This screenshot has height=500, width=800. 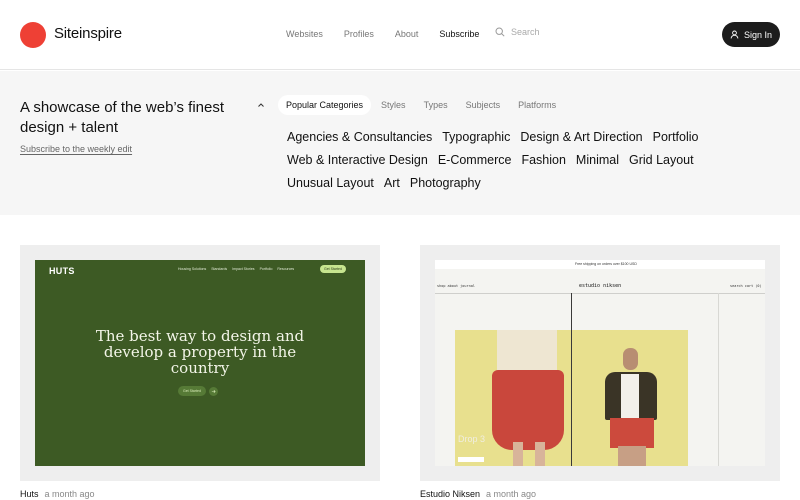 What do you see at coordinates (29, 494) in the screenshot?
I see `card-site-name: Huts` at bounding box center [29, 494].